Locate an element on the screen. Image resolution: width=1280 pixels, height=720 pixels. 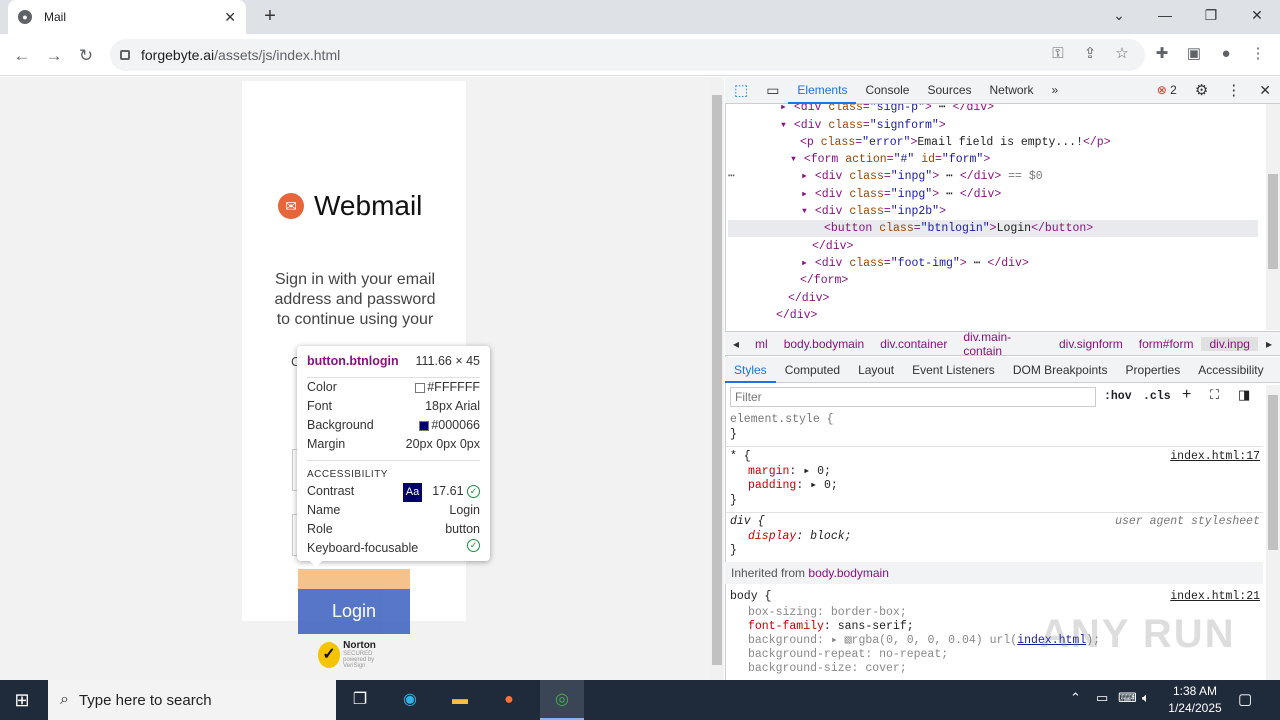
hov-toggle: :hov is located at coordinates (1118, 396).